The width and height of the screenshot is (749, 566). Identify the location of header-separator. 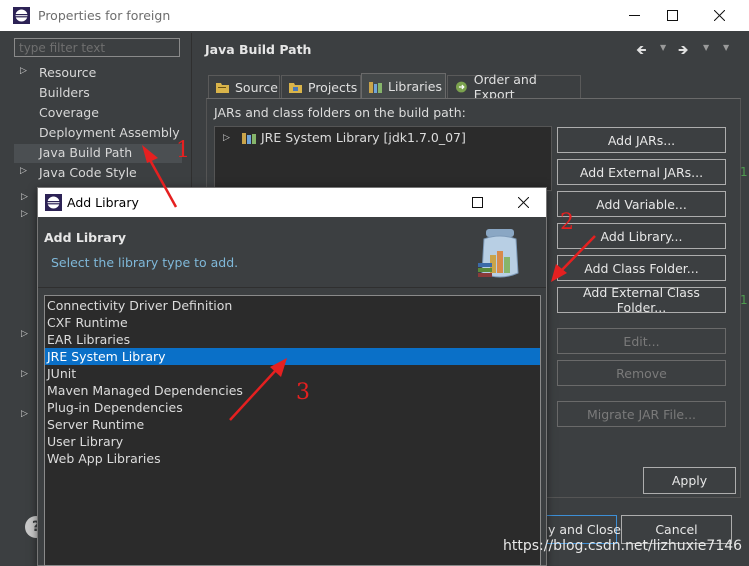
(292, 287).